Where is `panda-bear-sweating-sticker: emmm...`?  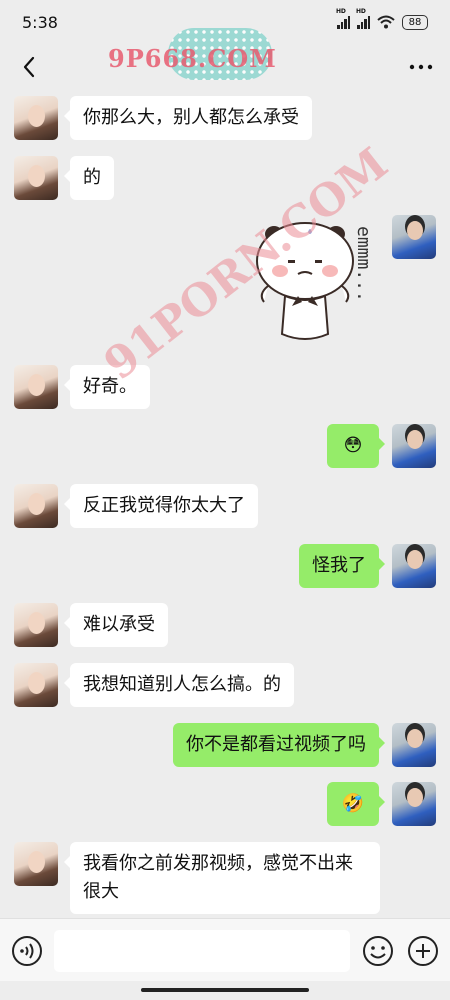
panda-bear-sweating-sticker: emmm... is located at coordinates (315, 283).